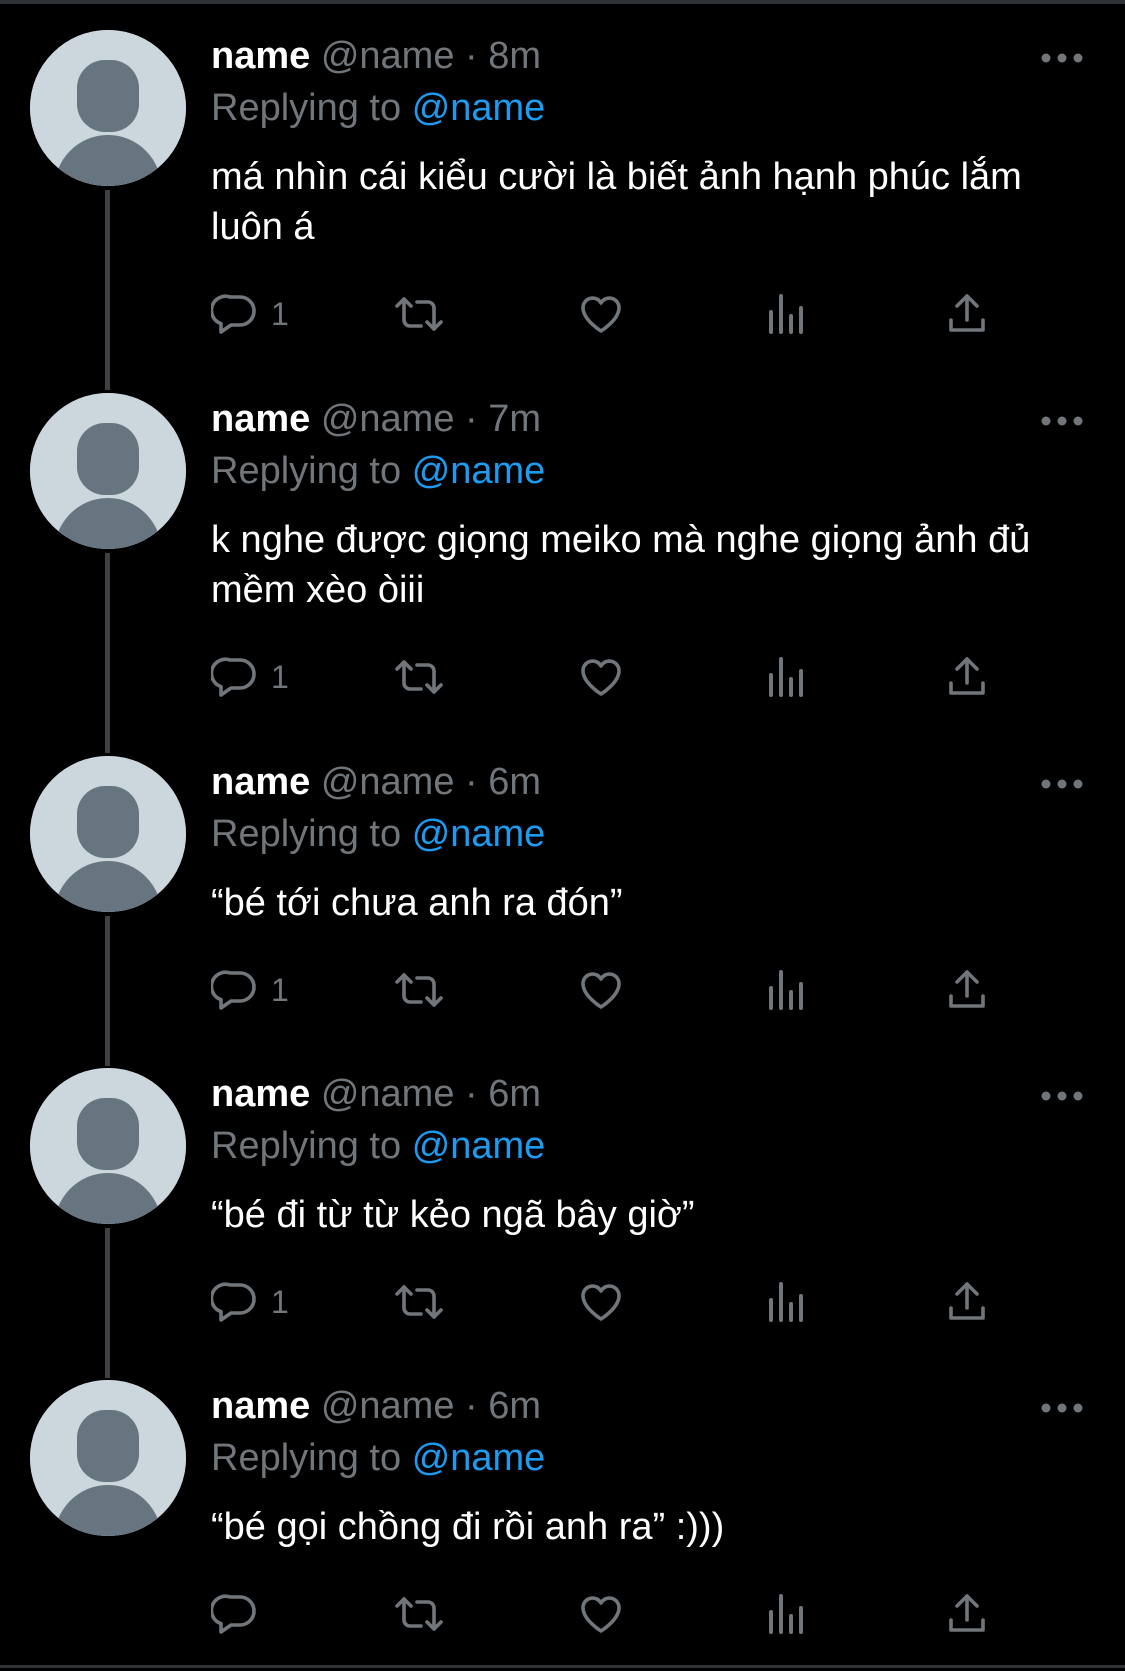 This screenshot has width=1125, height=1671. Describe the element at coordinates (514, 56) in the screenshot. I see `timestamp: 8m` at that location.